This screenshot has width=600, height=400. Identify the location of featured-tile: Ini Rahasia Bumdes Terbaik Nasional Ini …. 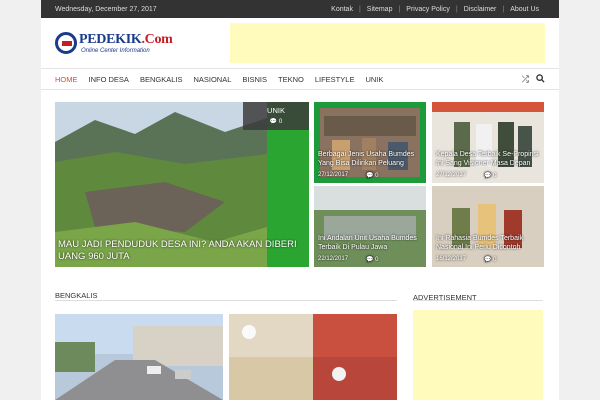
(488, 226).